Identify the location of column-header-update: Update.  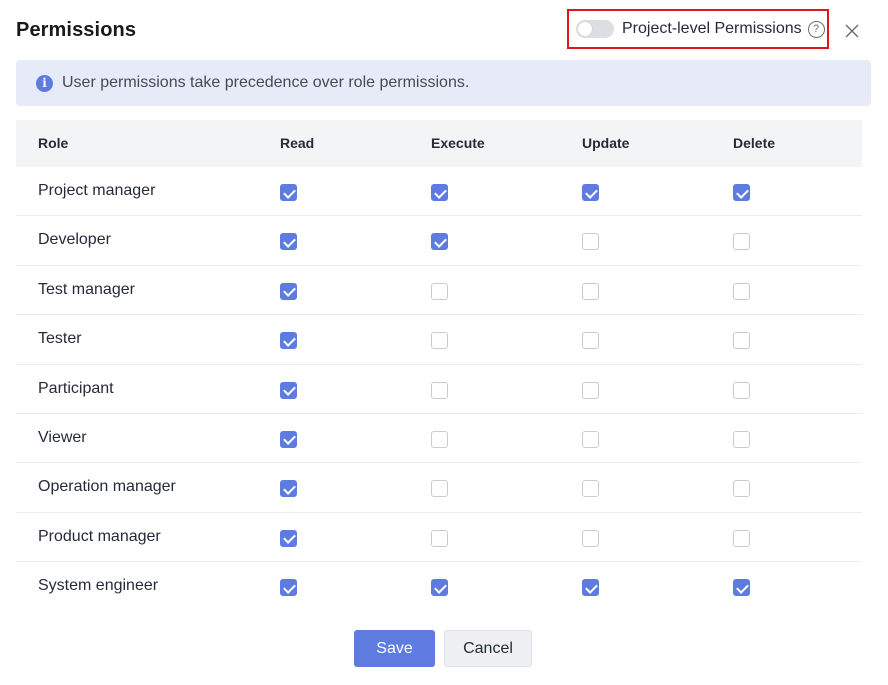
(606, 143).